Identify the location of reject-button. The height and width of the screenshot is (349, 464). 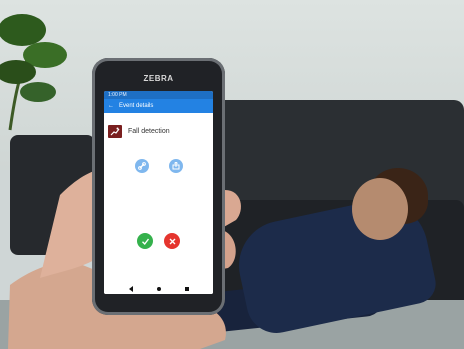
(172, 241).